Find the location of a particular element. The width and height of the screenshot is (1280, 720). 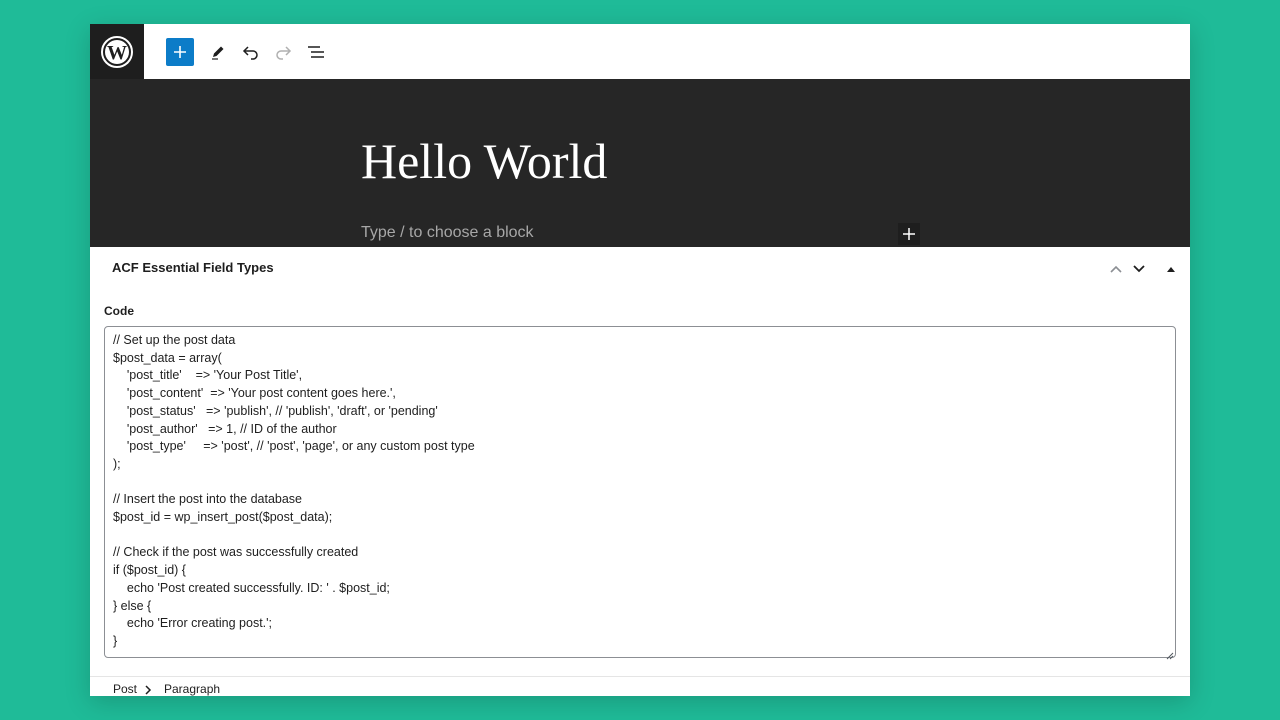

chevron-down-icon is located at coordinates (1139, 269).